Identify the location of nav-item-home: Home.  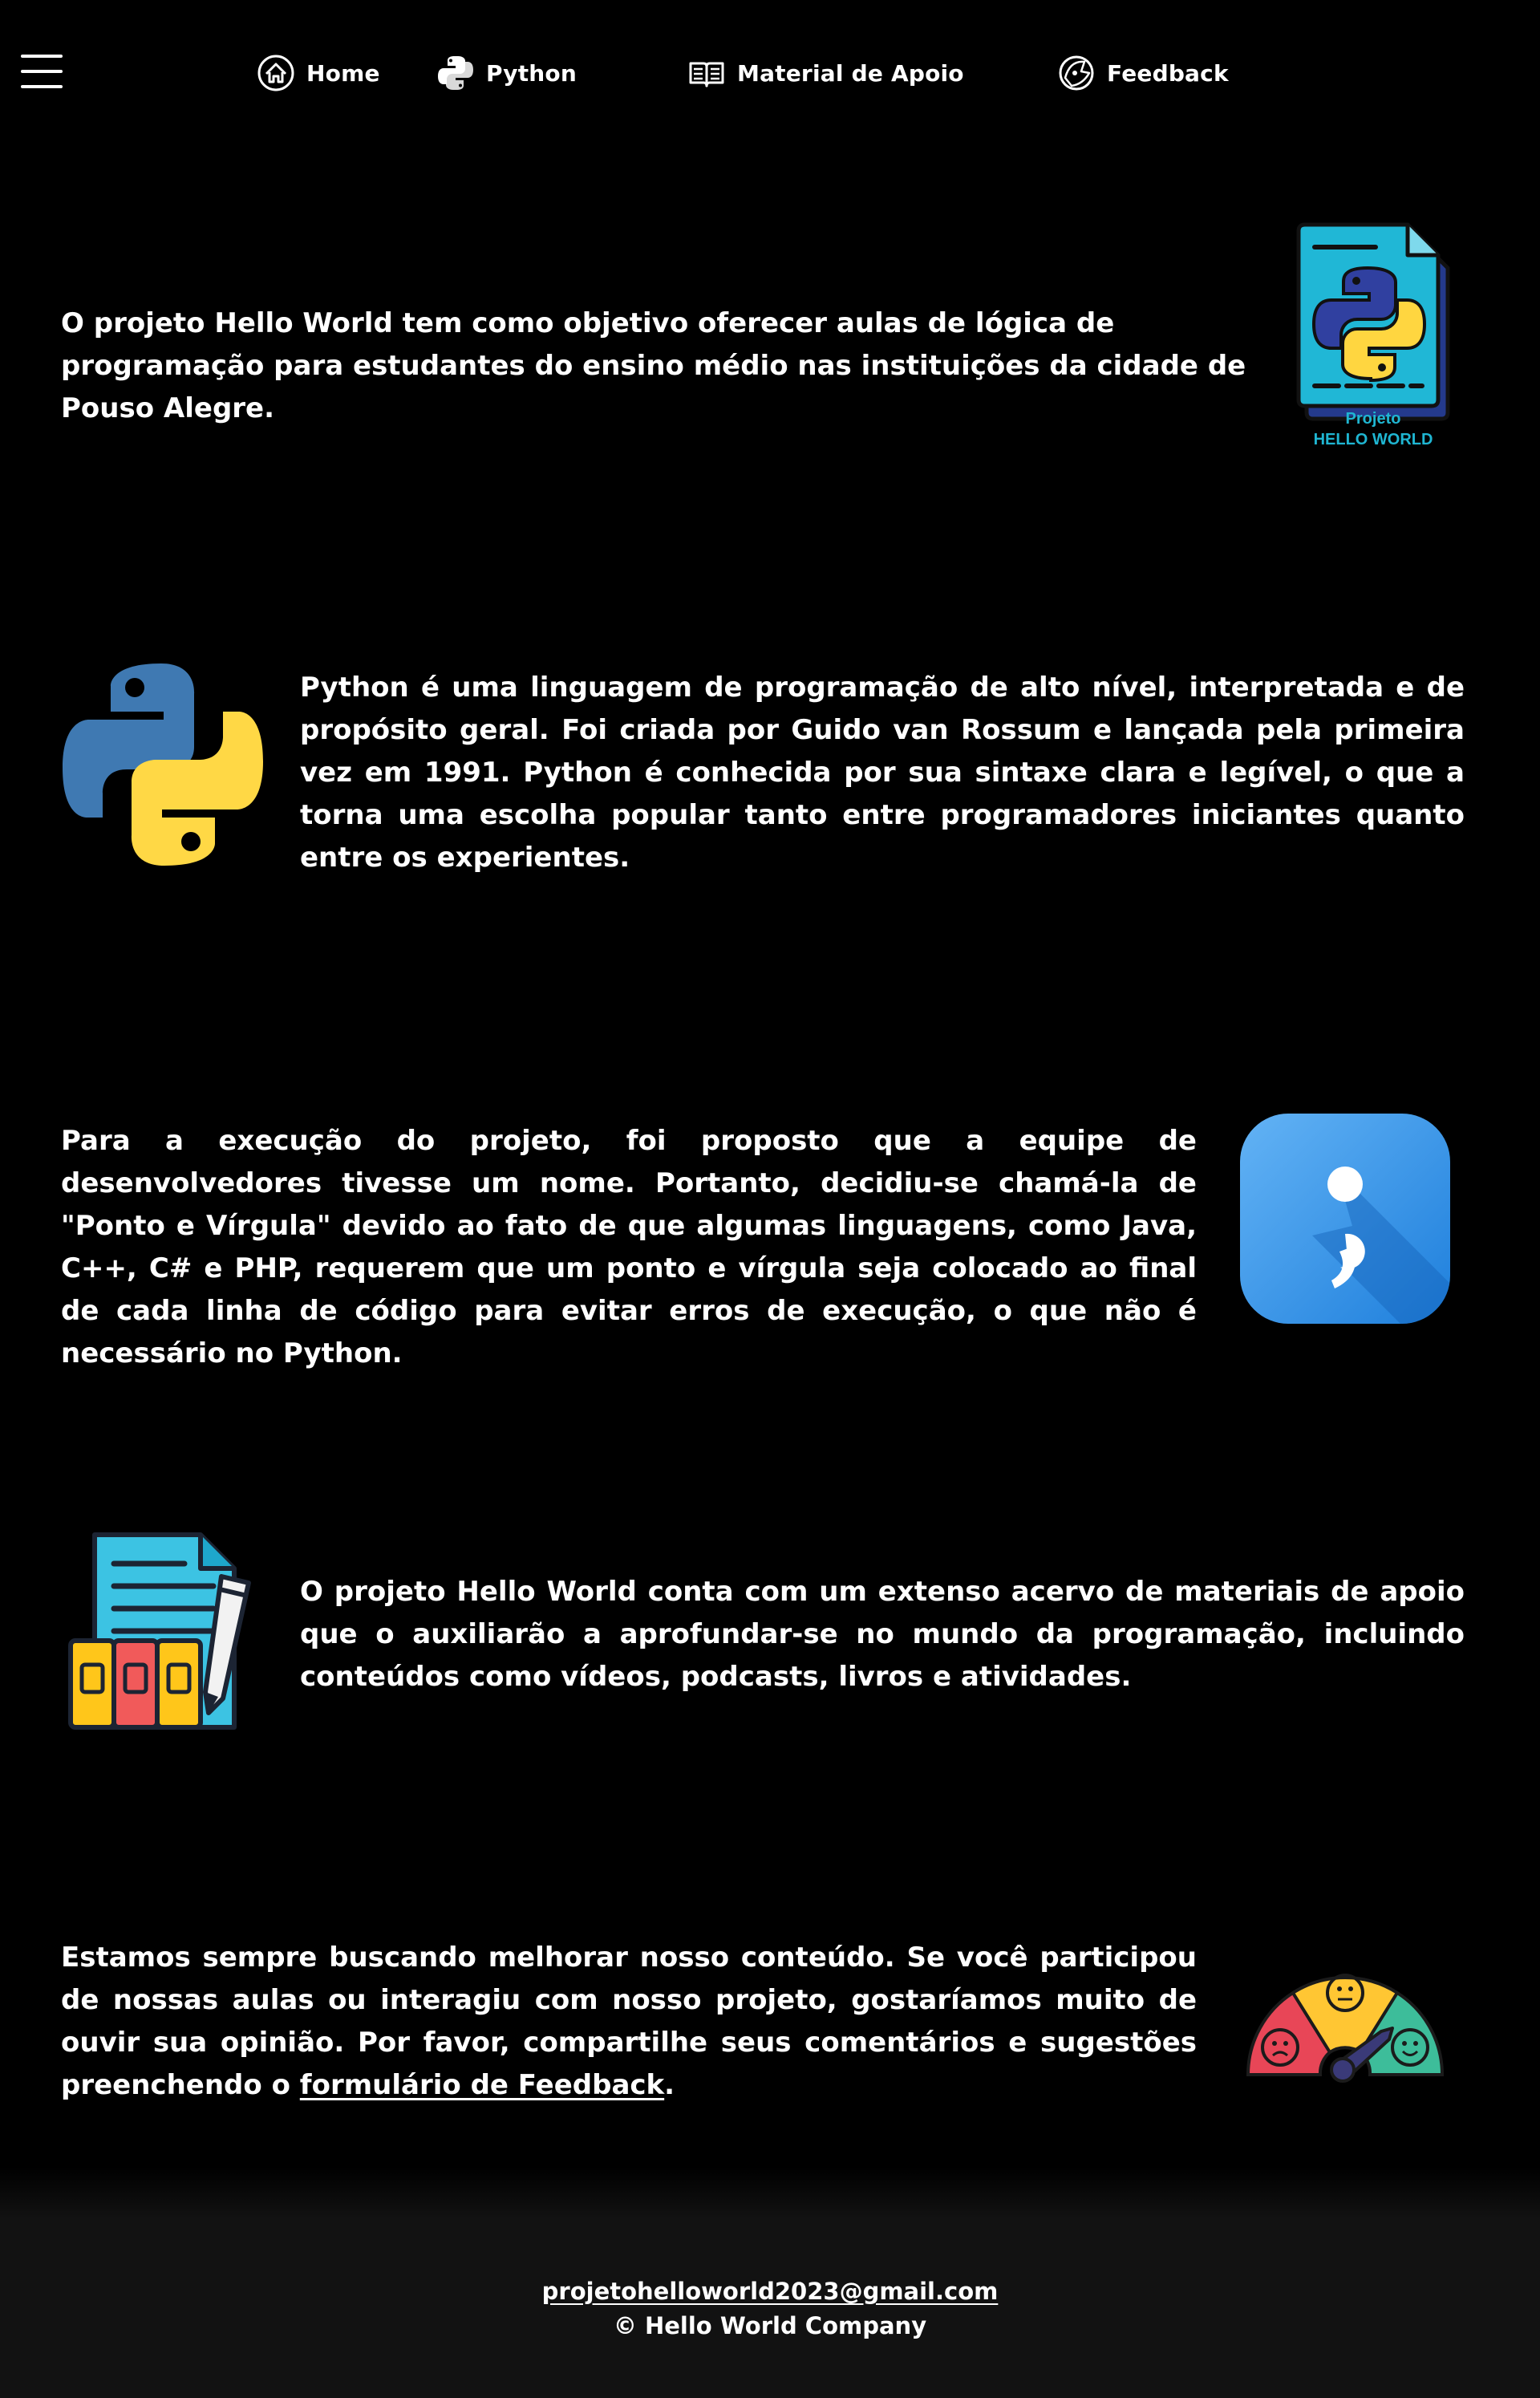
(318, 73).